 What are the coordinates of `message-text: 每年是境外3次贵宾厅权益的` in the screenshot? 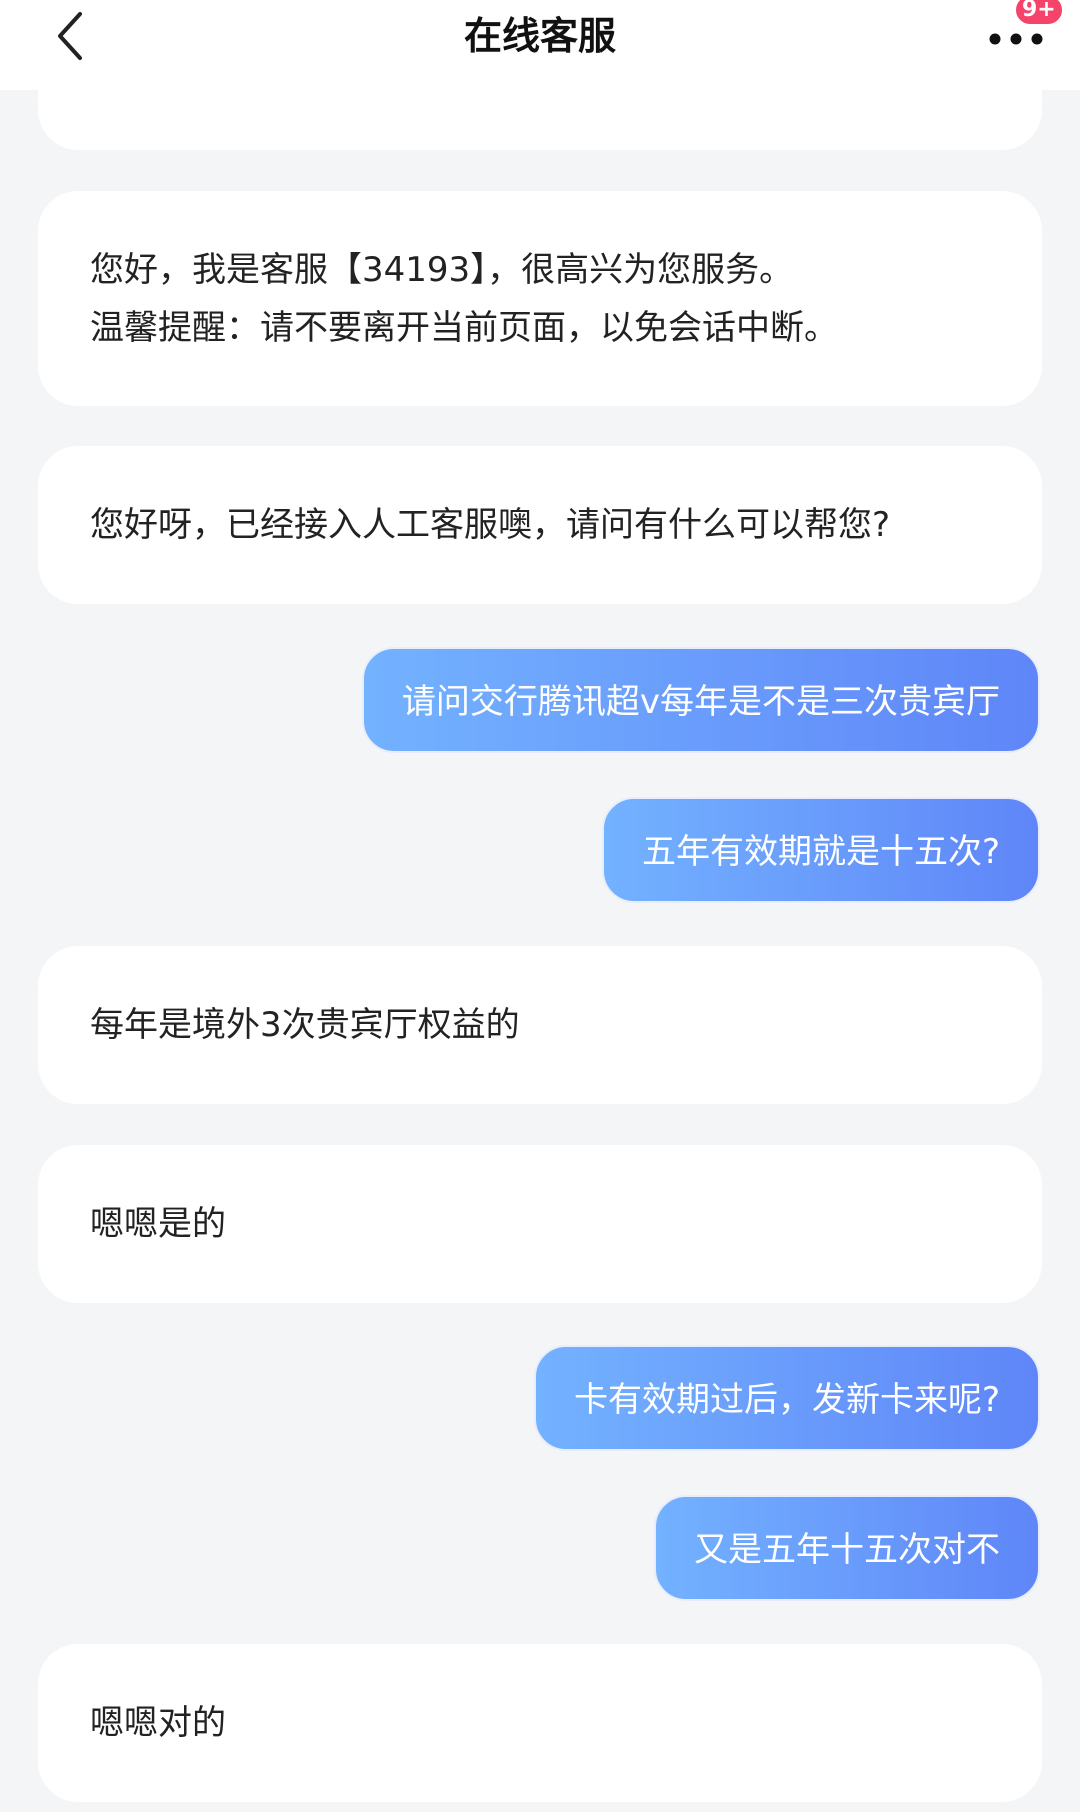 It's located at (305, 1025).